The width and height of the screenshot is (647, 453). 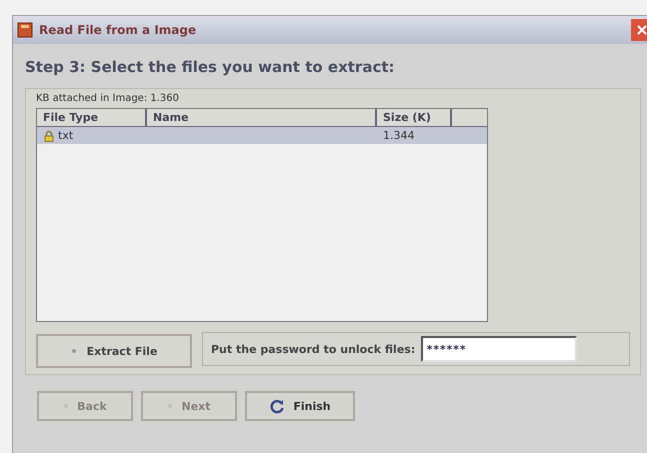 What do you see at coordinates (114, 351) in the screenshot?
I see `extract-button: Extract File` at bounding box center [114, 351].